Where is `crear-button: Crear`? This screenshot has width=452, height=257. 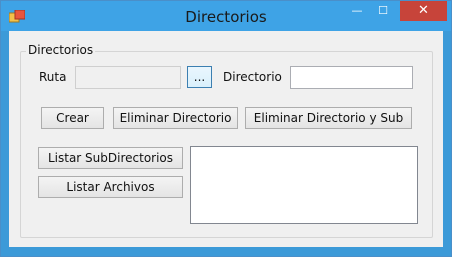
crear-button: Crear is located at coordinates (72, 118).